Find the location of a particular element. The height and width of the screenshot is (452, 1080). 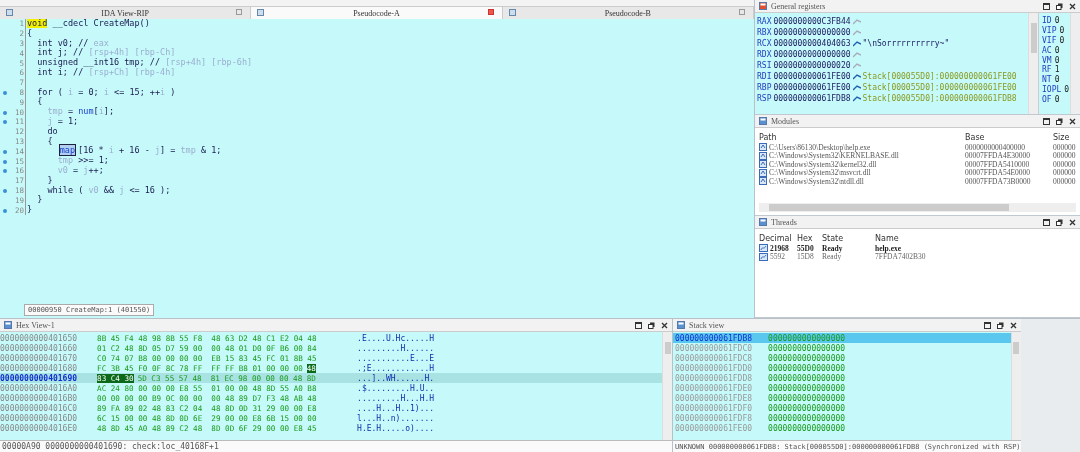

hex-address: 00000000004016B0 is located at coordinates (39, 398).